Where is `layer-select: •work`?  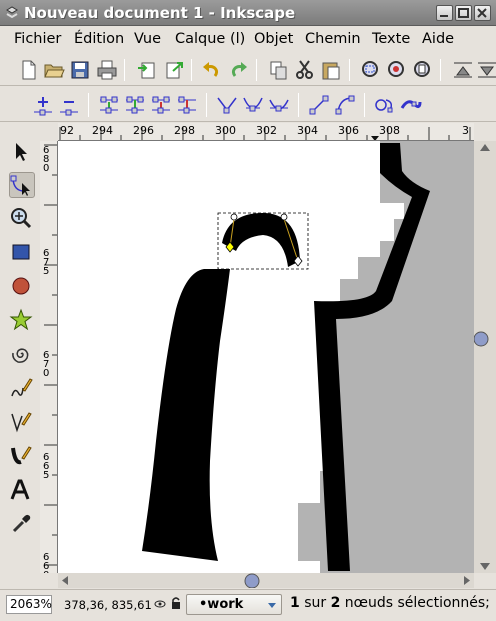
layer-select: •work is located at coordinates (234, 604).